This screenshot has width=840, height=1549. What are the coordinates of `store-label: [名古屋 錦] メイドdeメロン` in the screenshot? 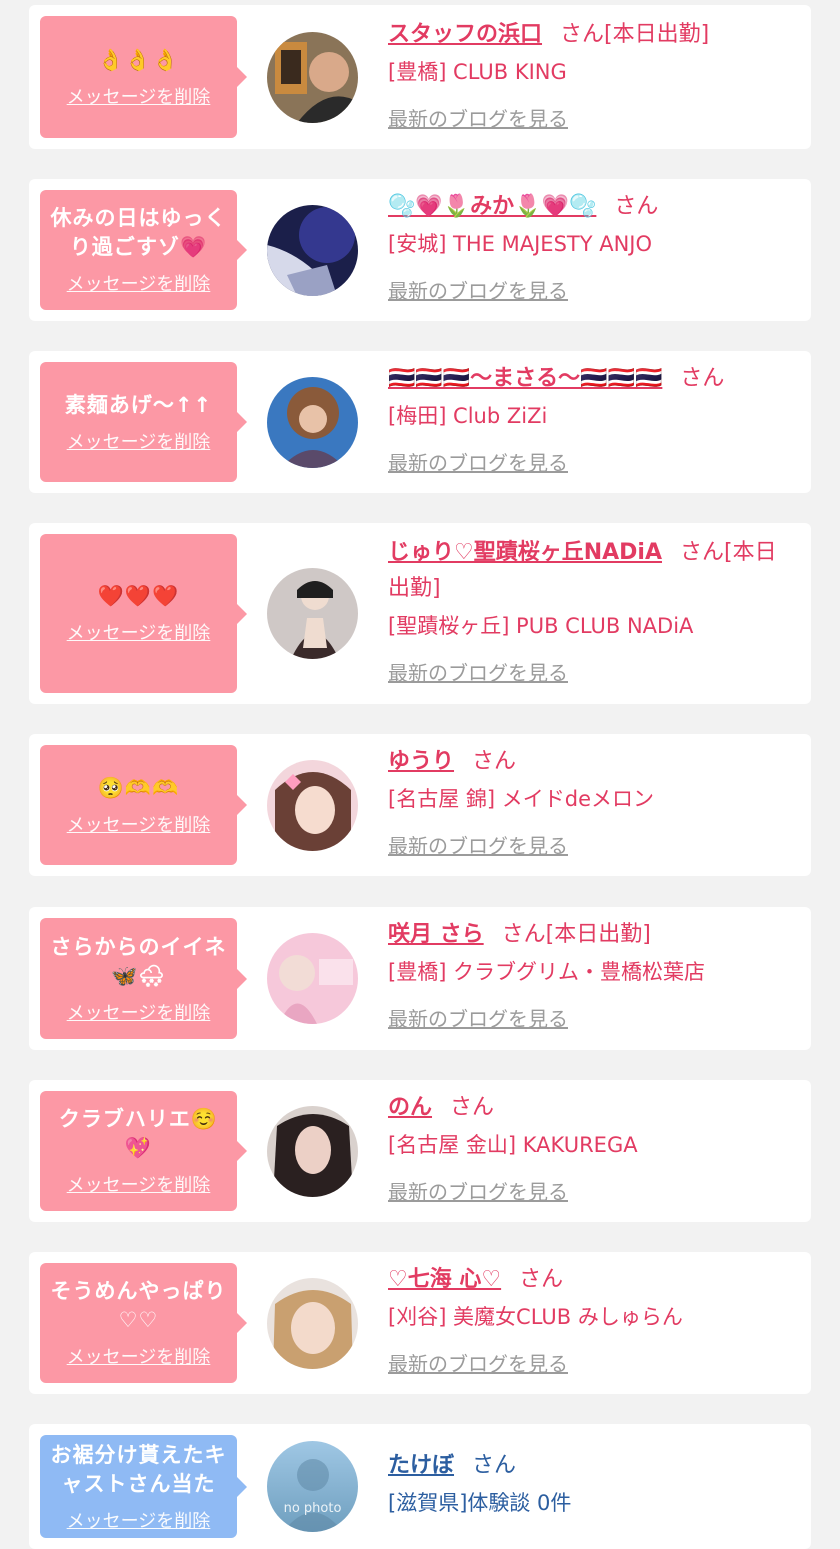 It's located at (521, 799).